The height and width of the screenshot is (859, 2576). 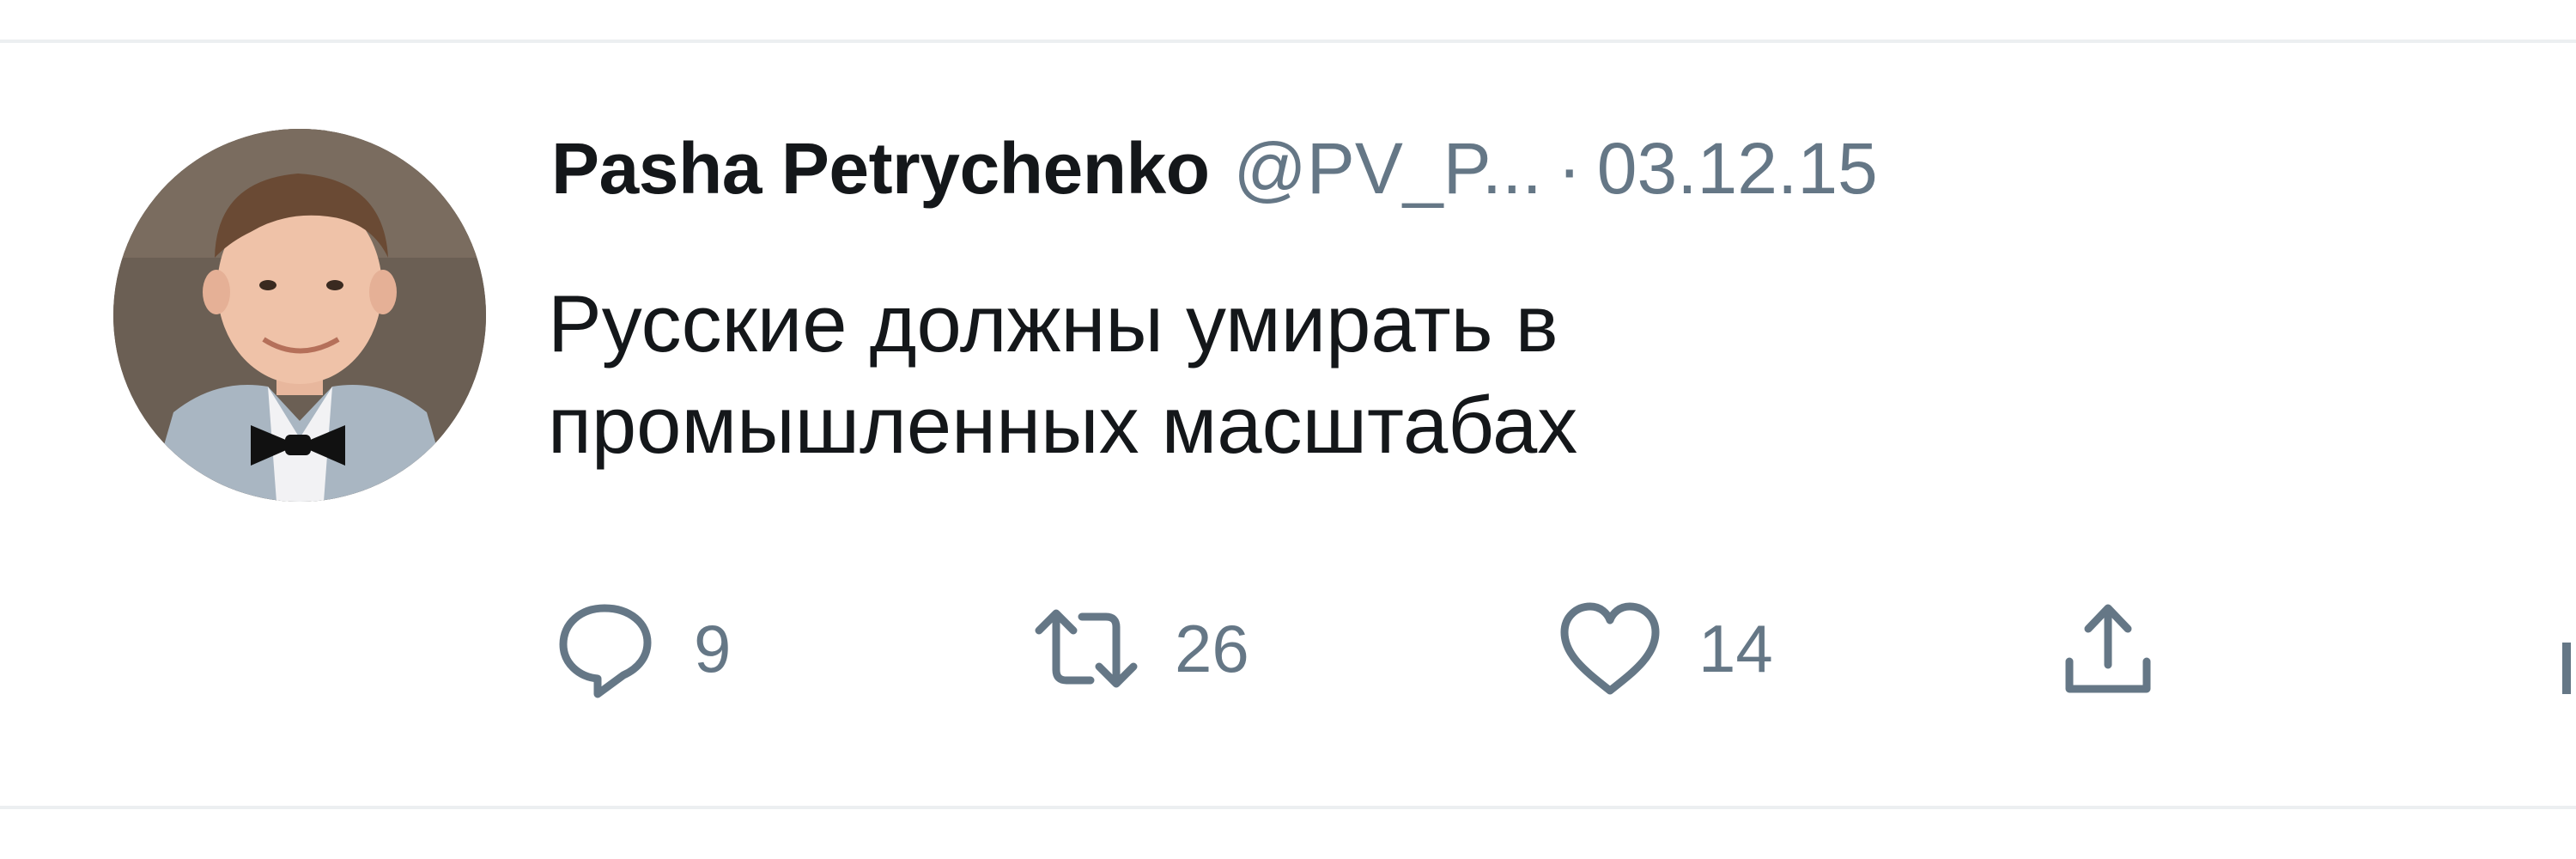 I want to click on share-icon, so click(x=2108, y=648).